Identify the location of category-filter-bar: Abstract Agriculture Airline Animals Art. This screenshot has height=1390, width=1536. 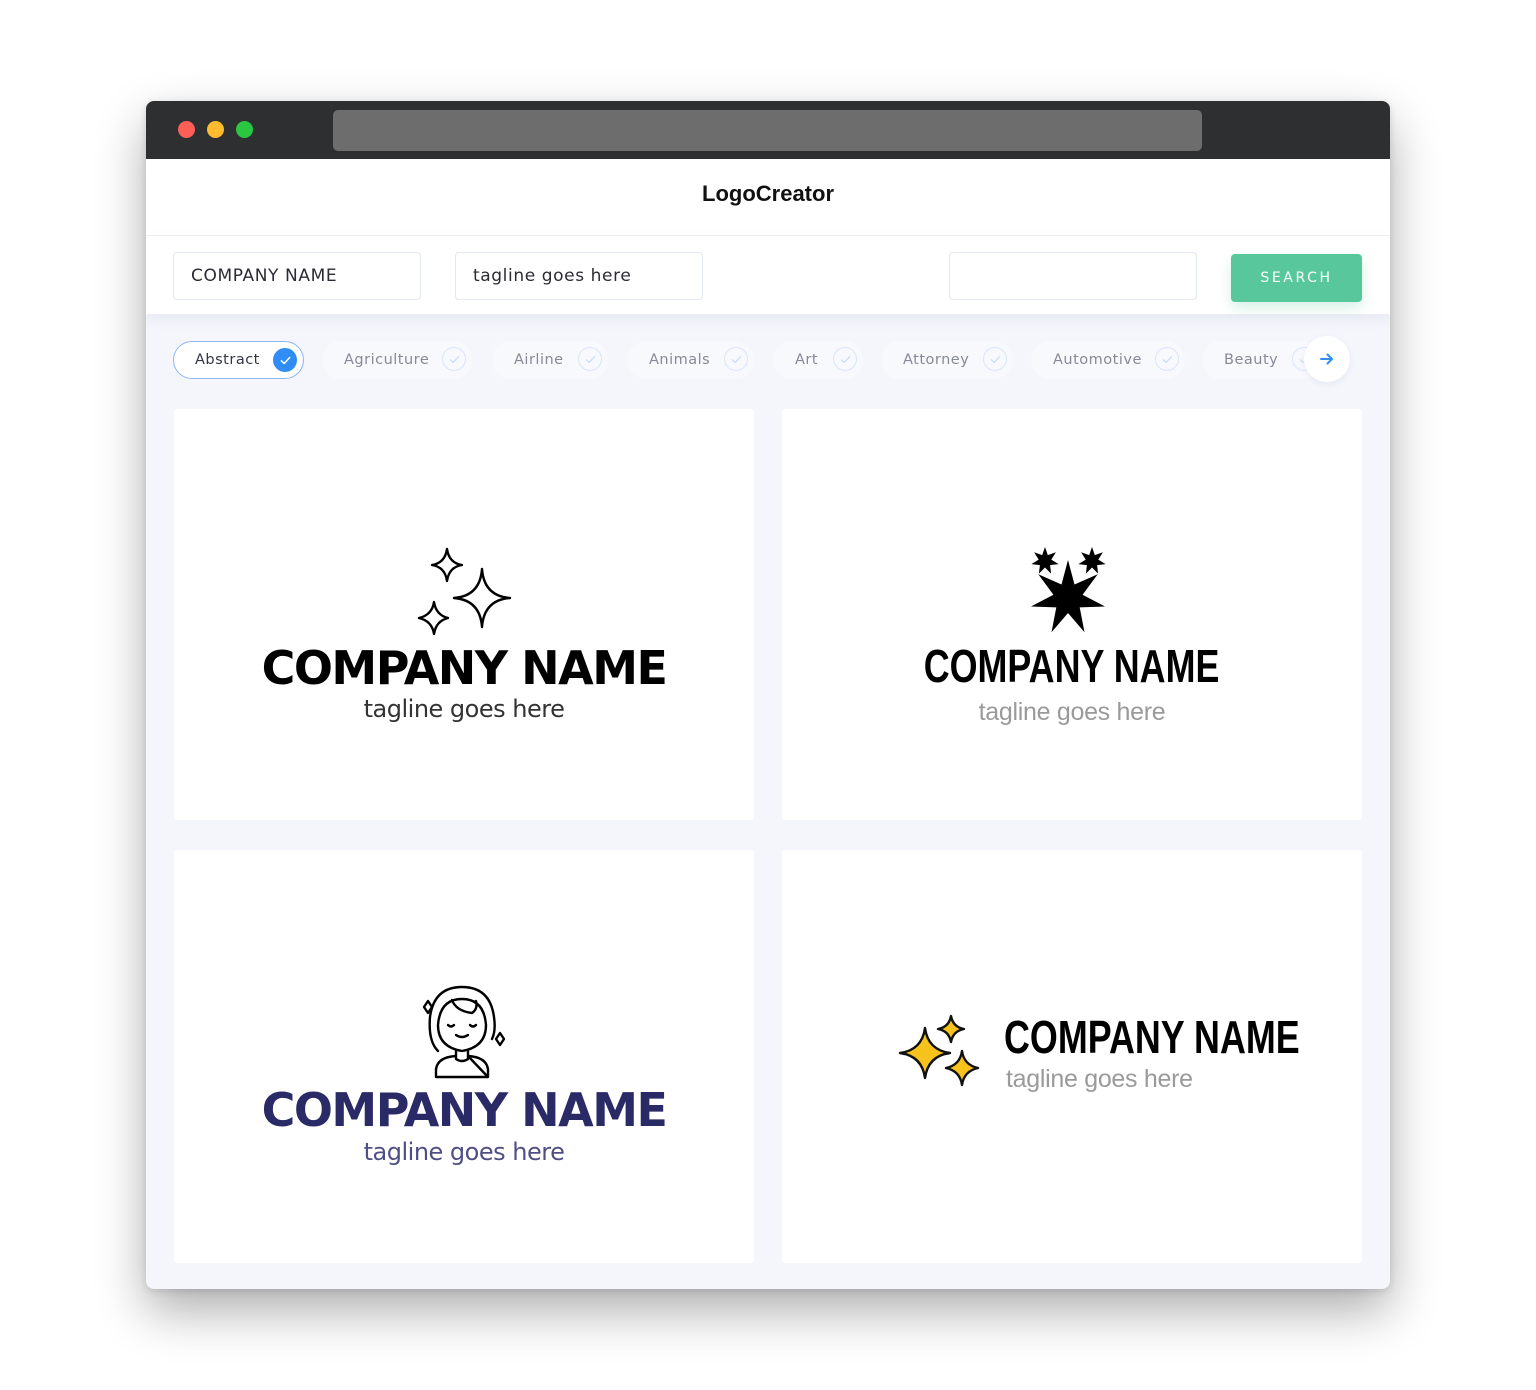
(768, 359).